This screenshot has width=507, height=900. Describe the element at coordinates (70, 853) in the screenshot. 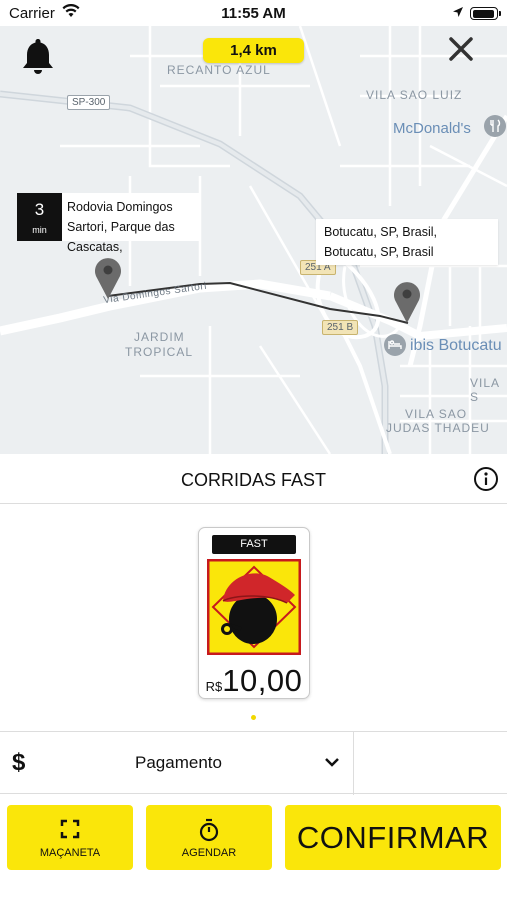

I see `macaneta-label: MAÇANETA` at that location.